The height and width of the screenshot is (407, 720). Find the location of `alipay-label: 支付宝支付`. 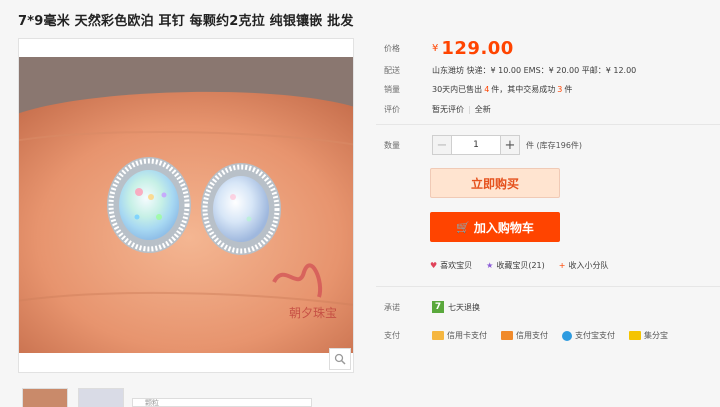

alipay-label: 支付宝支付 is located at coordinates (595, 335).